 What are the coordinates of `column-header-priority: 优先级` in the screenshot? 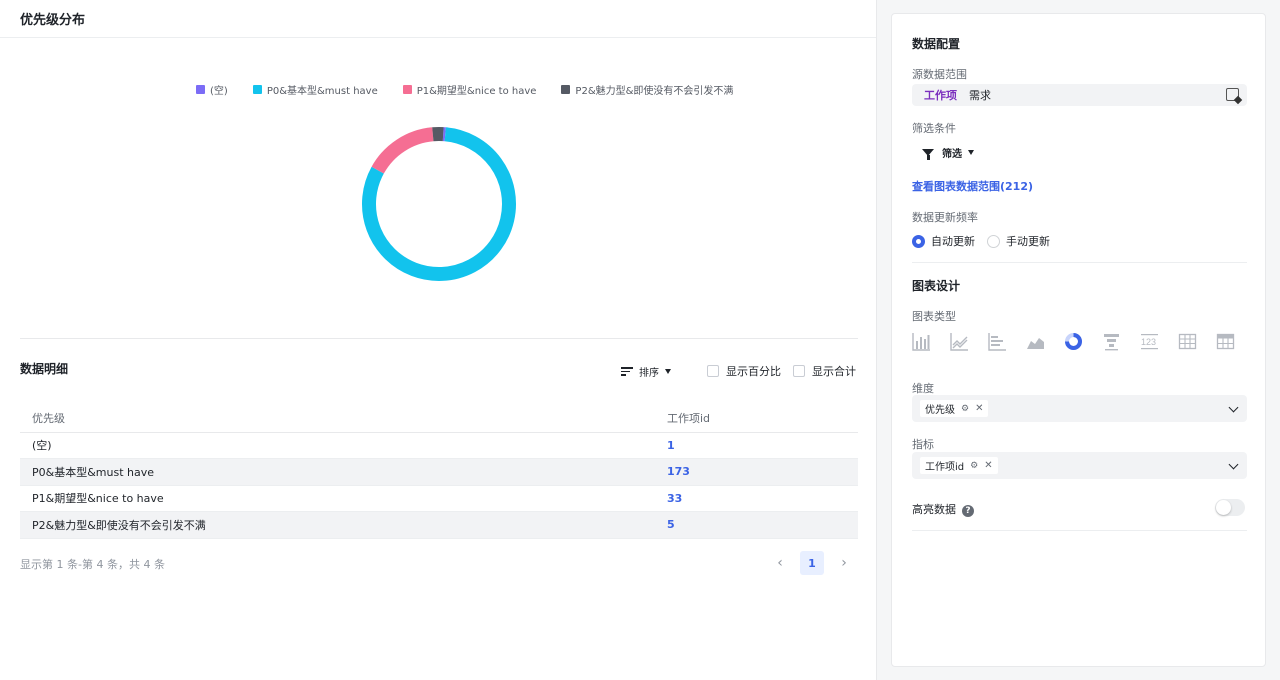 It's located at (337, 418).